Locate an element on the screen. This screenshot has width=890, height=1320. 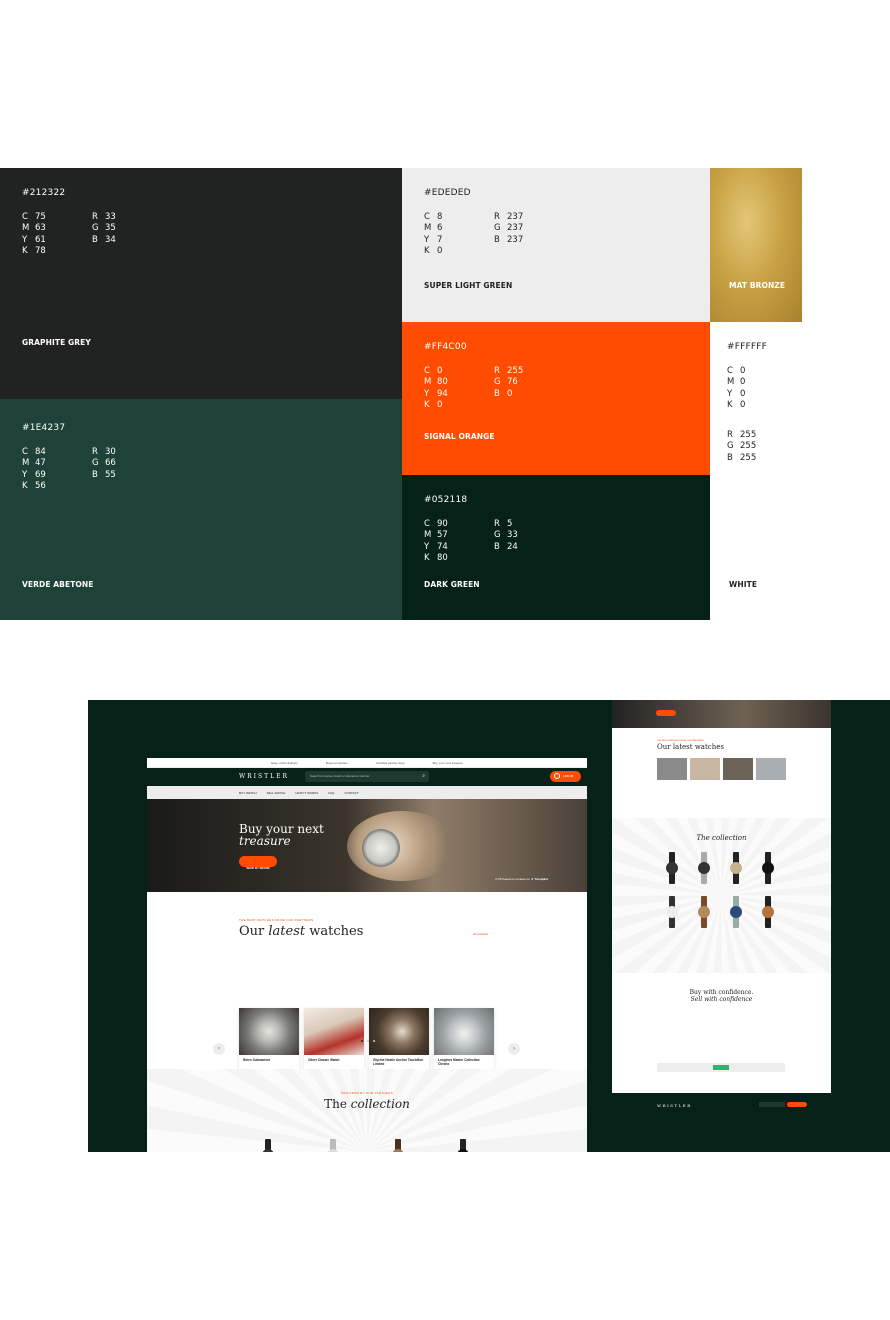
footer-newsletter-input is located at coordinates (772, 1104).